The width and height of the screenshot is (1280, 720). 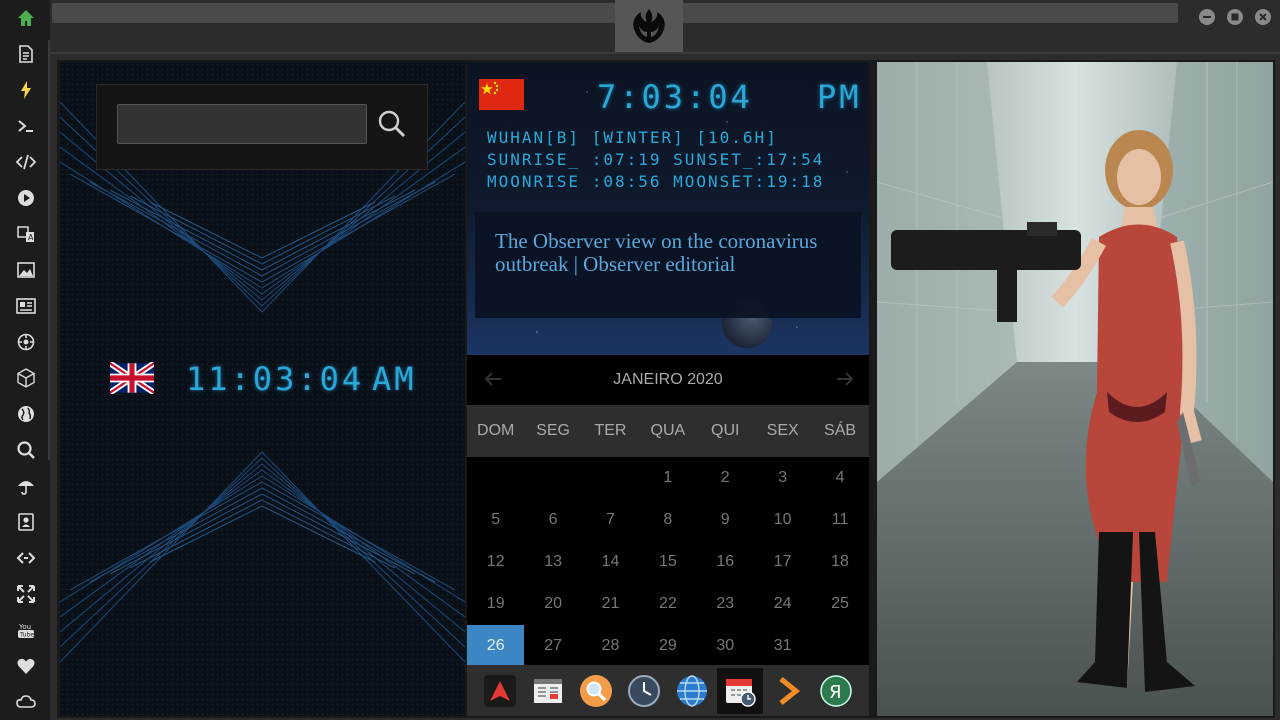 I want to click on sidebar-item-favorites, so click(x=26, y=666).